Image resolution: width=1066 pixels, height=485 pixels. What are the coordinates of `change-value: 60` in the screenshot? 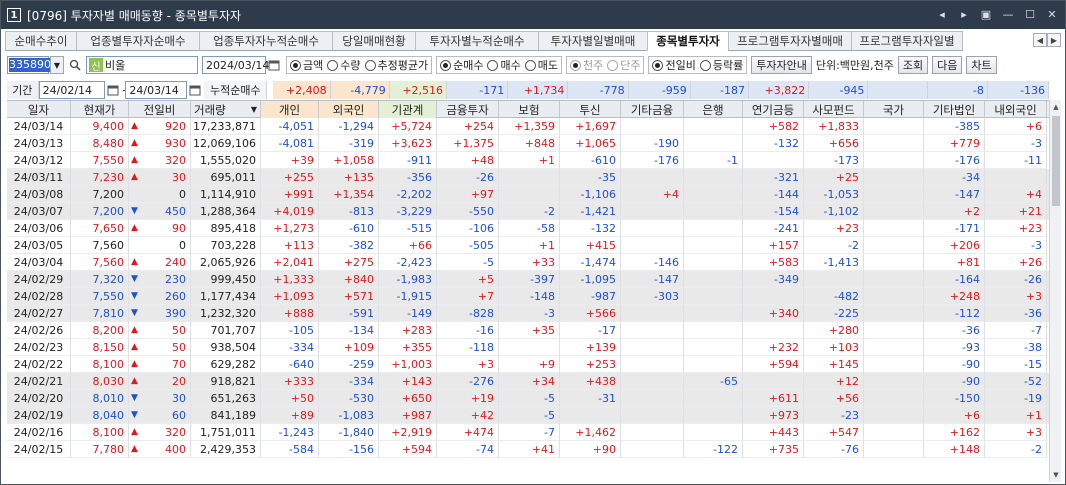 It's located at (179, 415).